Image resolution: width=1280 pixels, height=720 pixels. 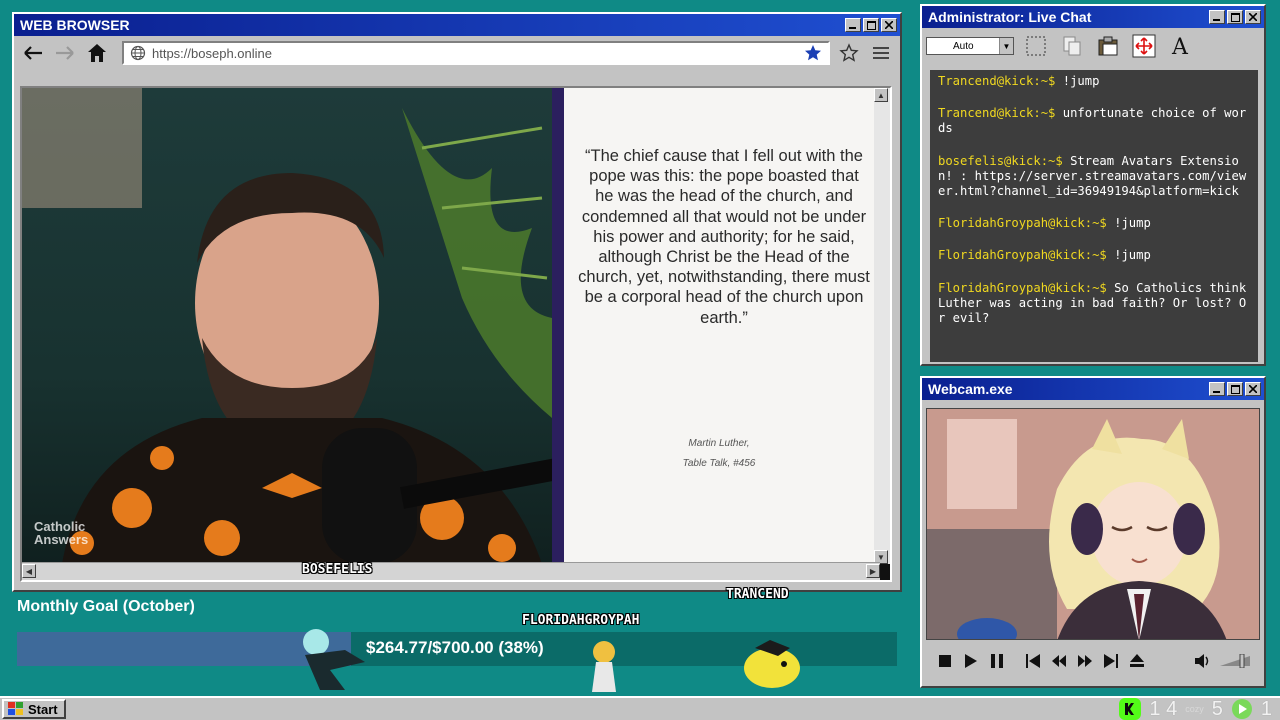 I want to click on volume-slider, so click(x=1235, y=661).